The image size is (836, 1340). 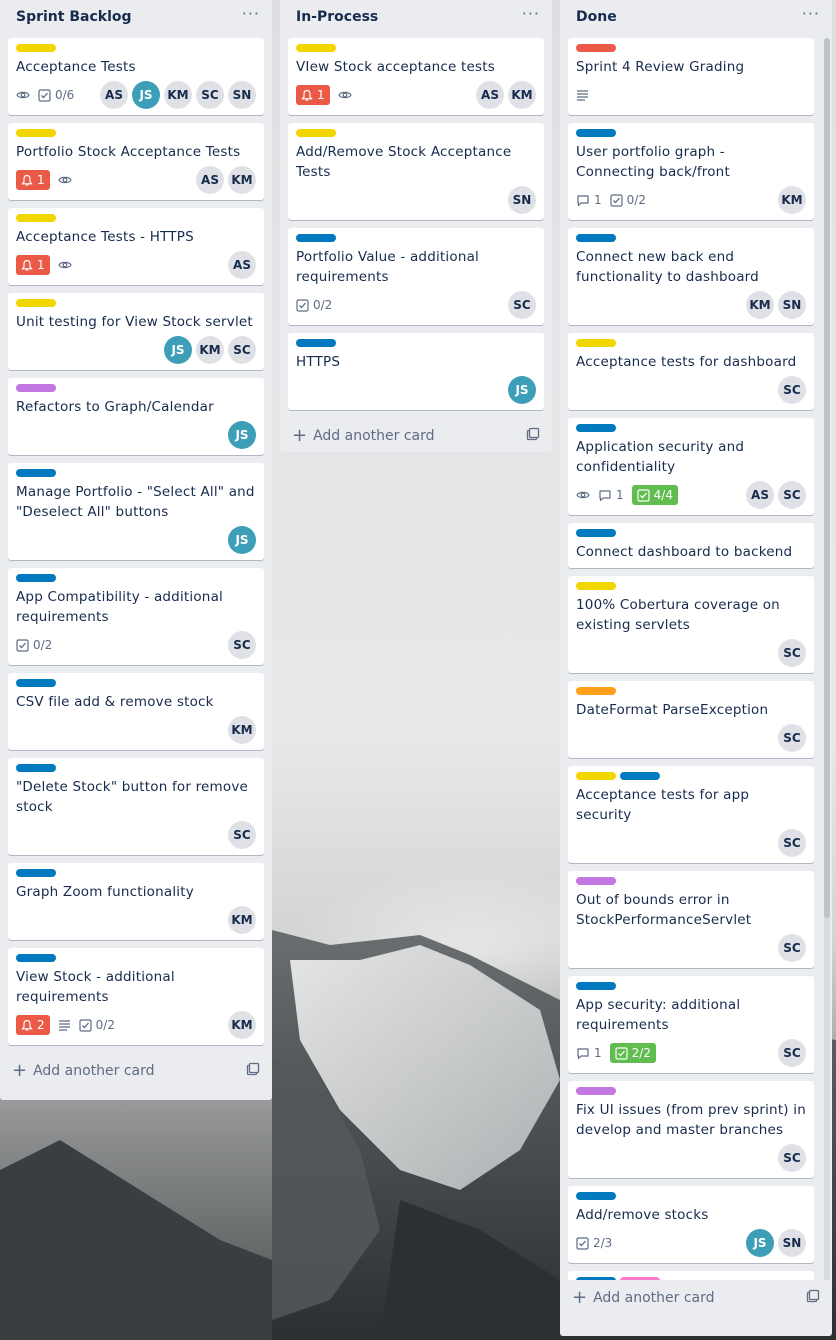 I want to click on card: Portfolio Stock Acceptance Tests 1 AS KM, so click(x=136, y=161).